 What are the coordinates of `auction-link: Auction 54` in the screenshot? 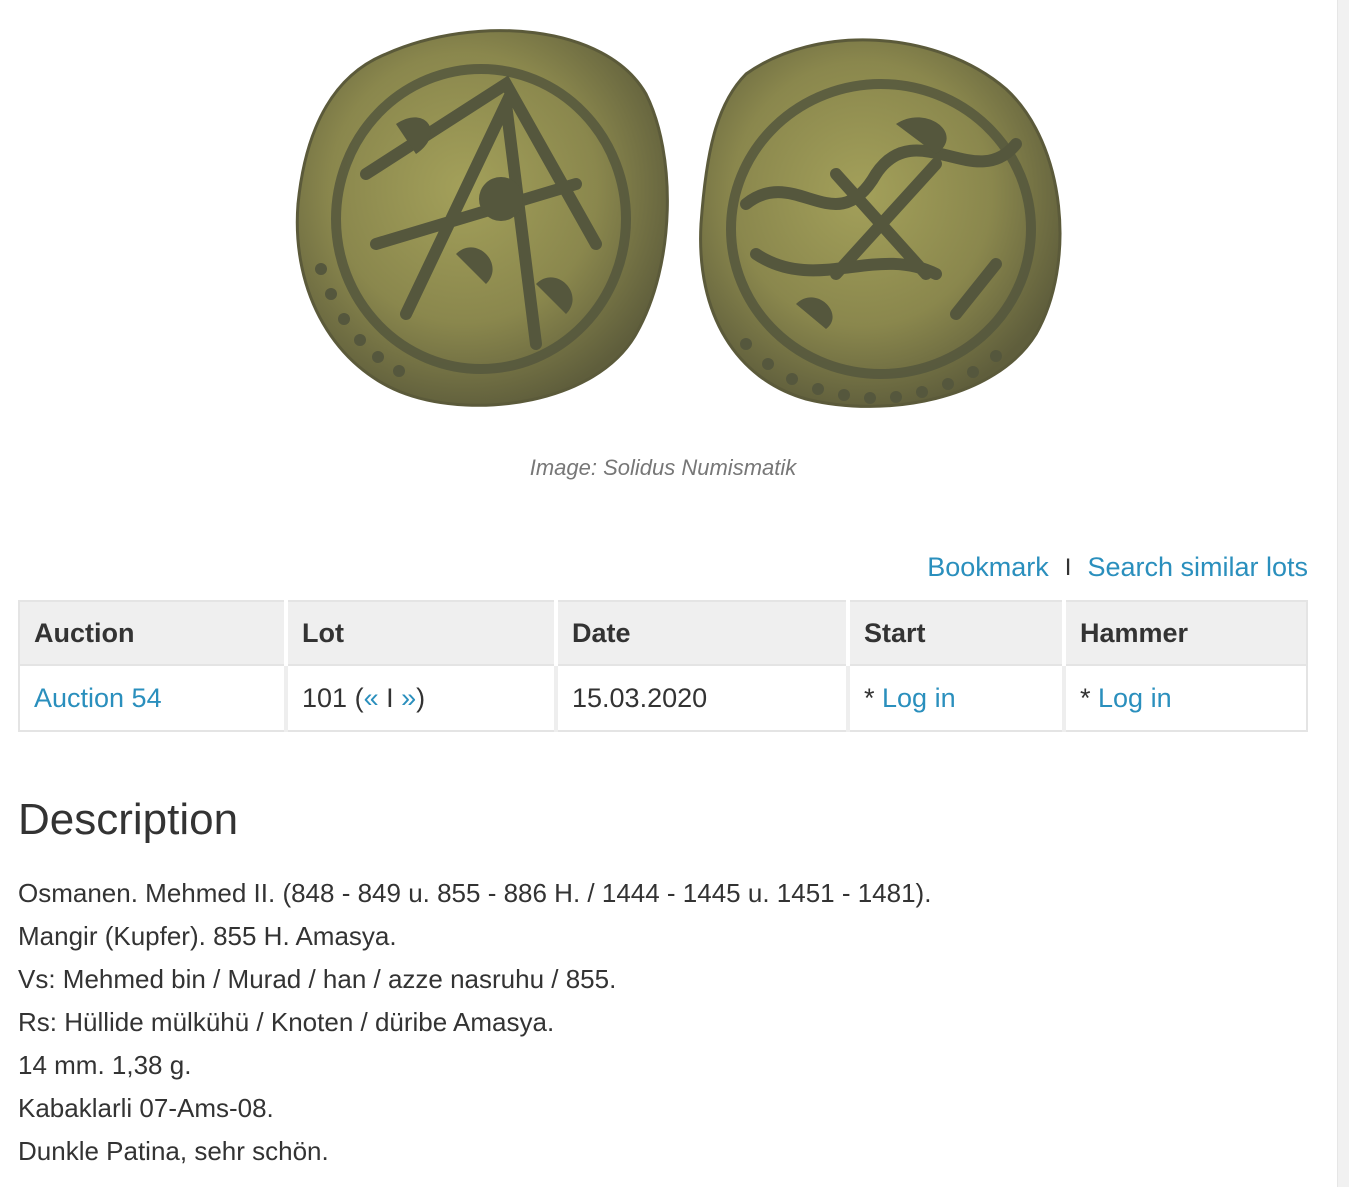 It's located at (98, 698).